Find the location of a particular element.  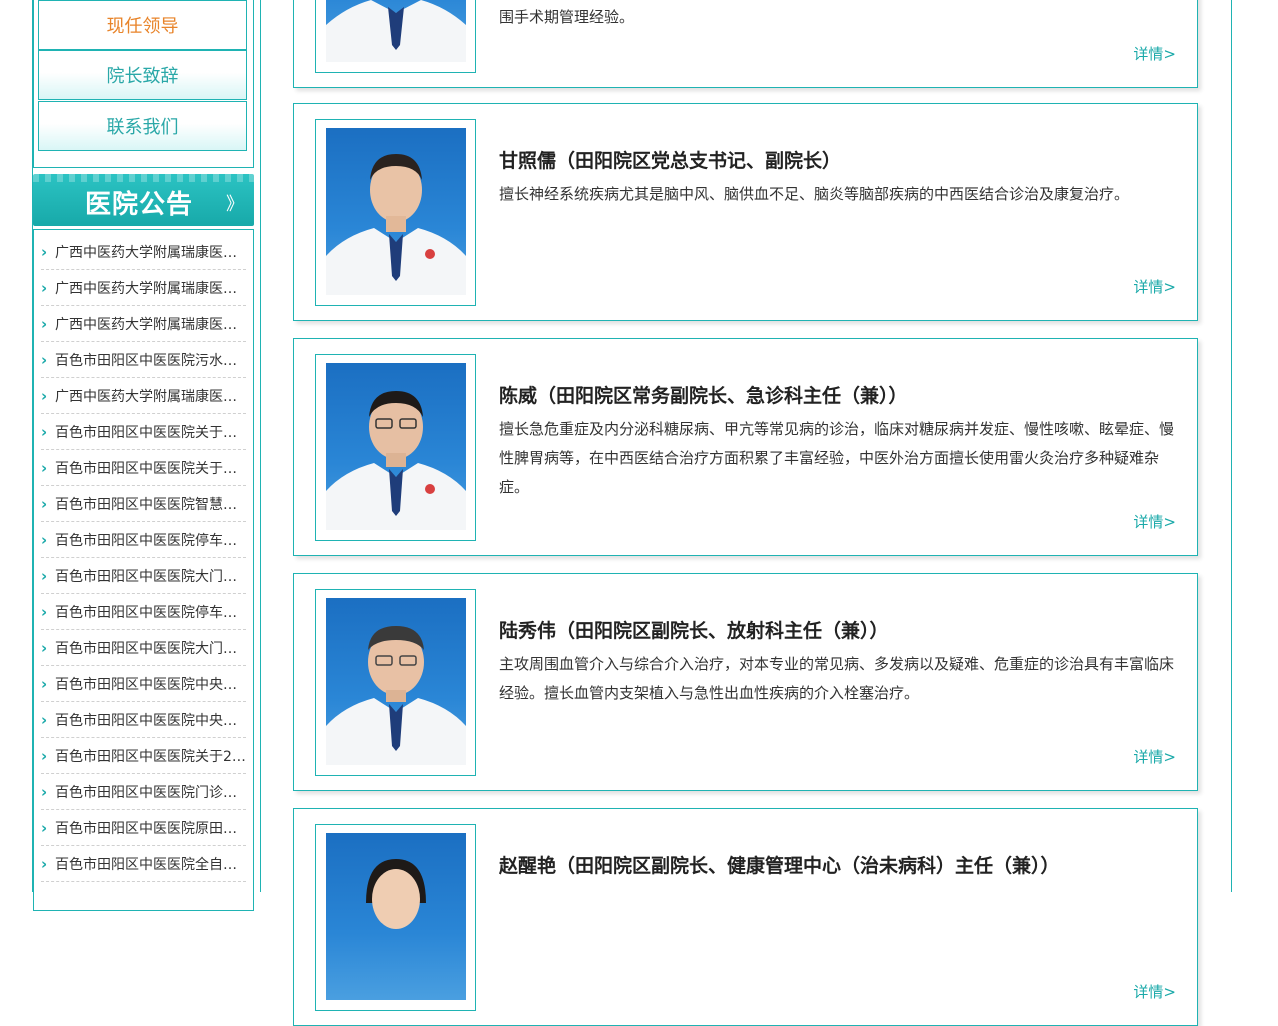

nav-item-current-leaders: 现任领导 is located at coordinates (142, 25).